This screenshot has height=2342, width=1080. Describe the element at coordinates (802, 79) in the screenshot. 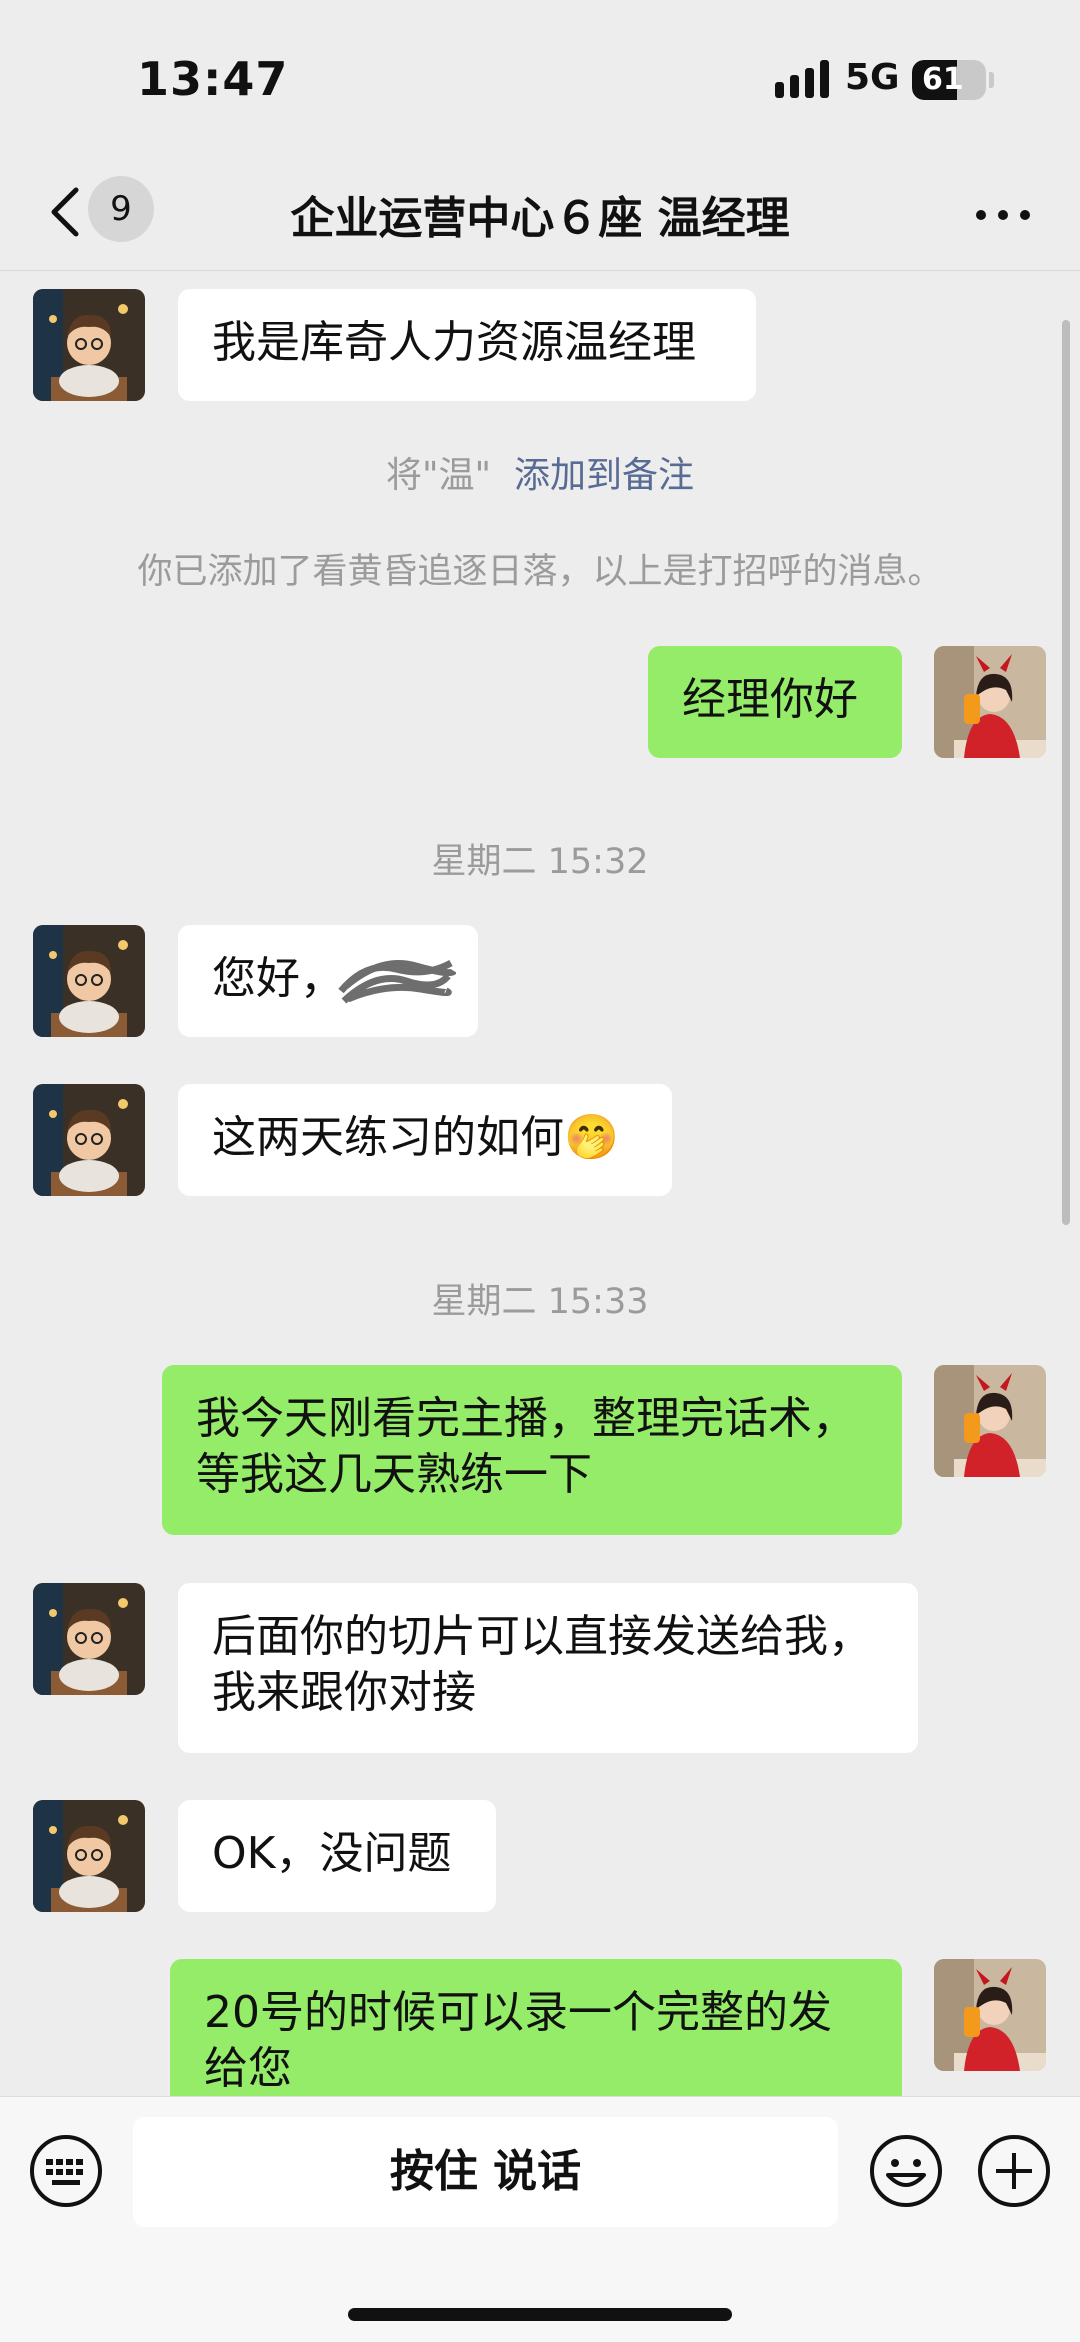

I see `signal-icon` at that location.